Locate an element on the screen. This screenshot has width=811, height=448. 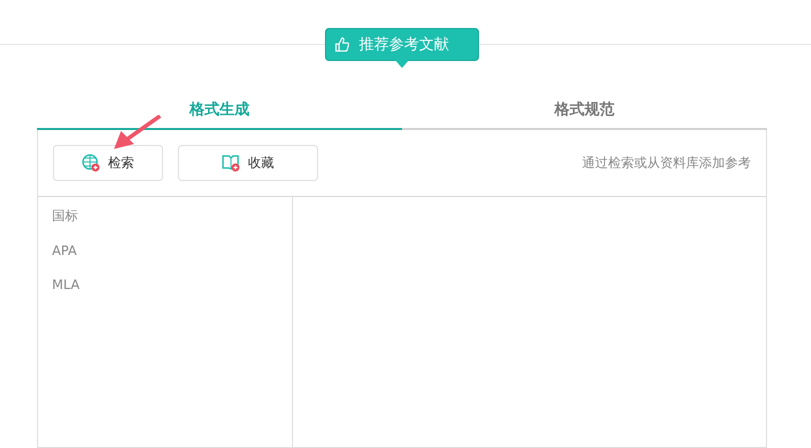
thumbs-up-icon is located at coordinates (342, 44).